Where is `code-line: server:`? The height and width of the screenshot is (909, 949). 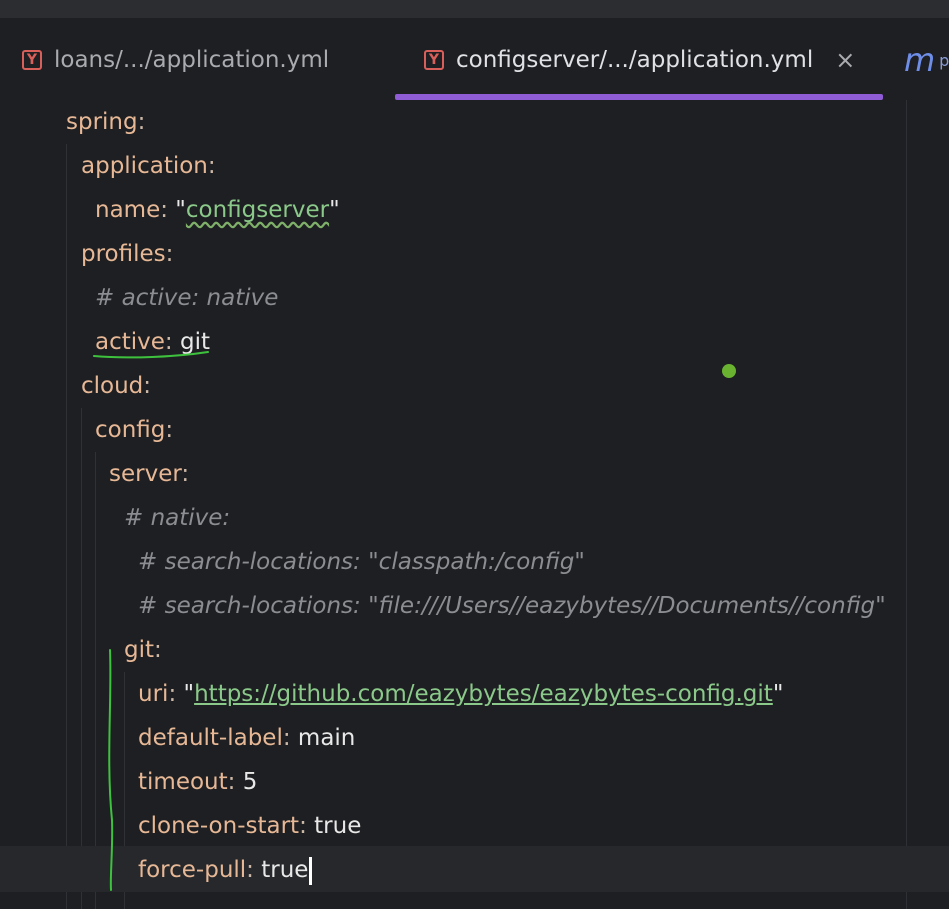
code-line: server: is located at coordinates (149, 474).